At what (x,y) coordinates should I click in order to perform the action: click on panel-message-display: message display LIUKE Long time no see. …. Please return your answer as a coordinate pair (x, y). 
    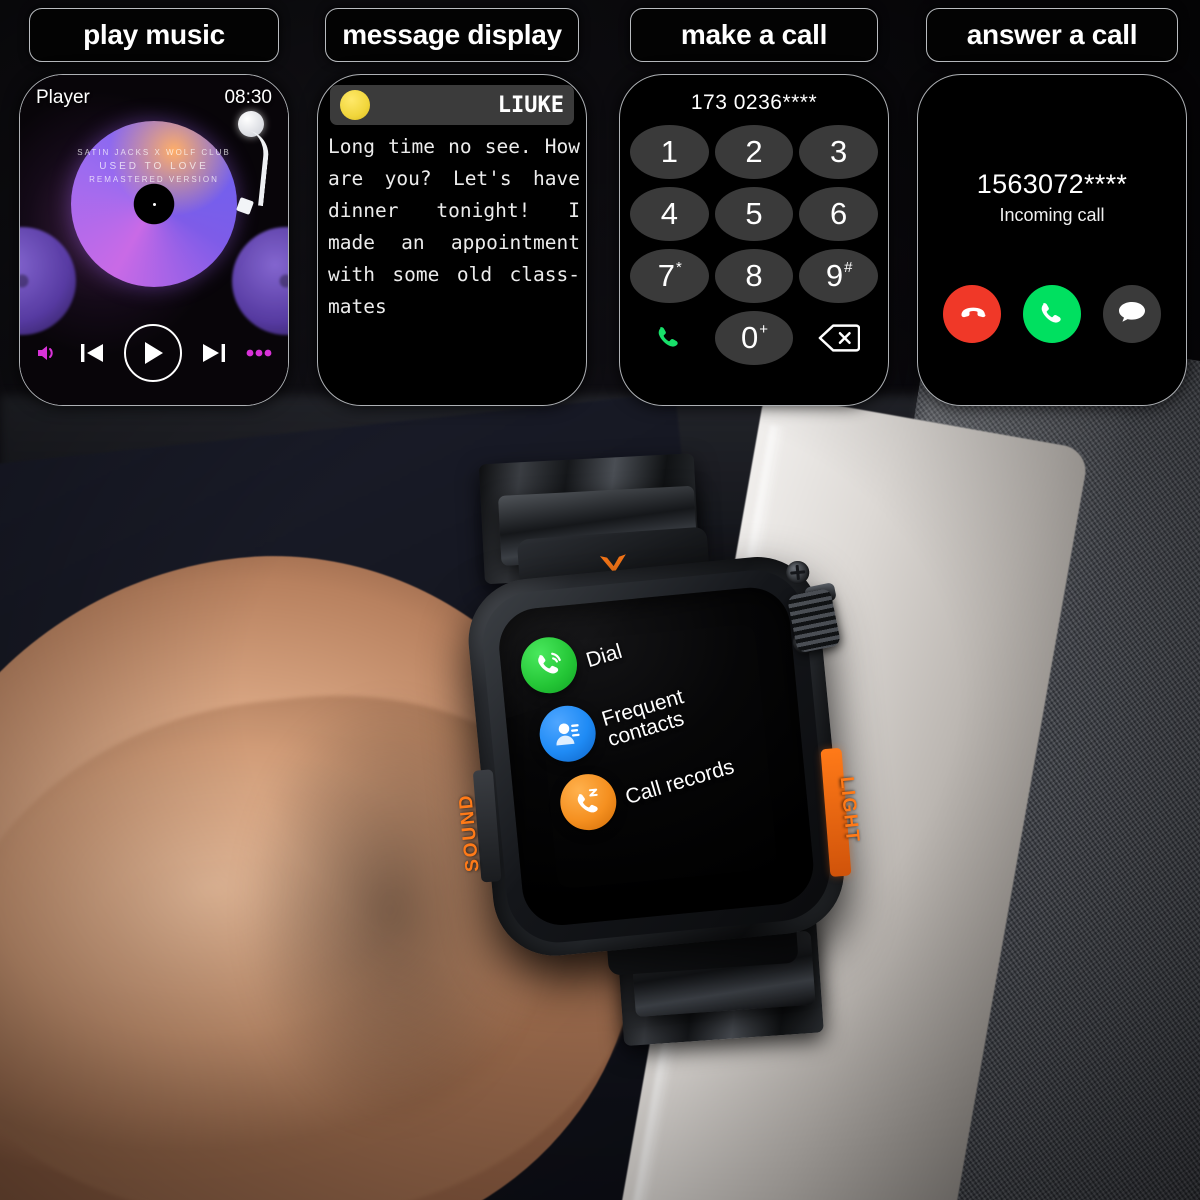
    Looking at the image, I should click on (452, 210).